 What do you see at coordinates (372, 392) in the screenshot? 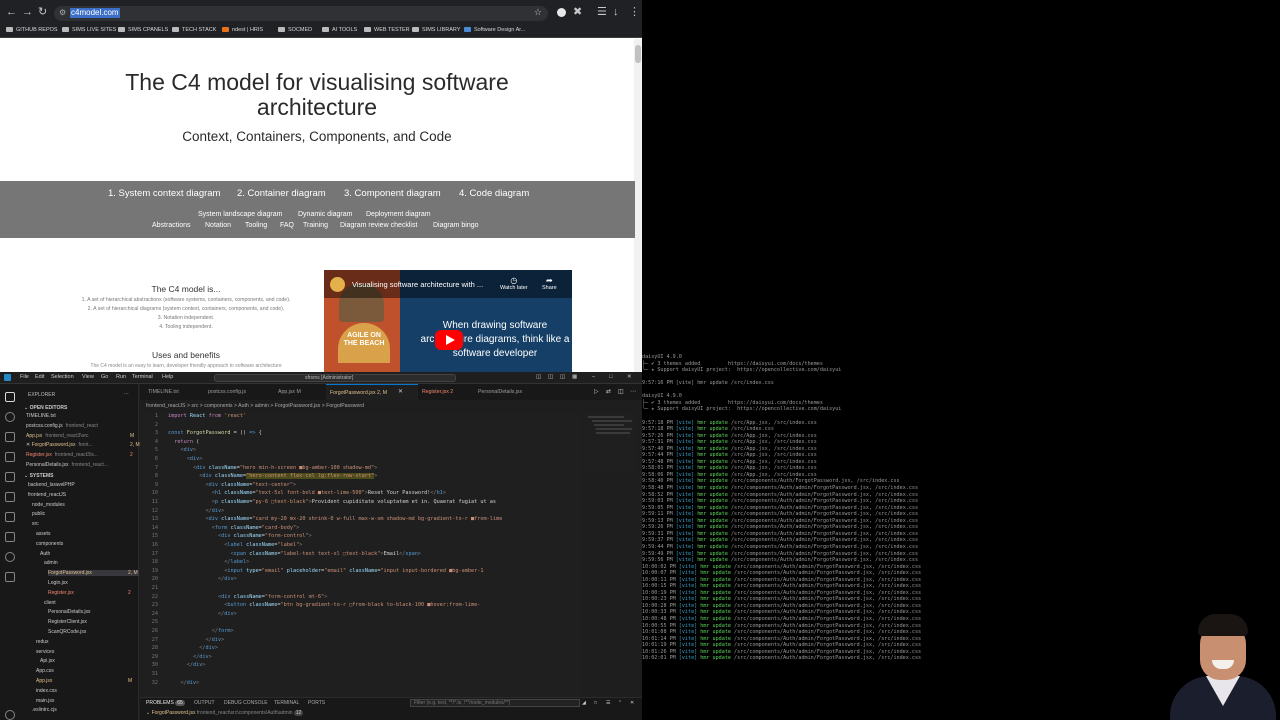
I see `tab-forgot-password: ForgotPassword.jsx 2, M` at bounding box center [372, 392].